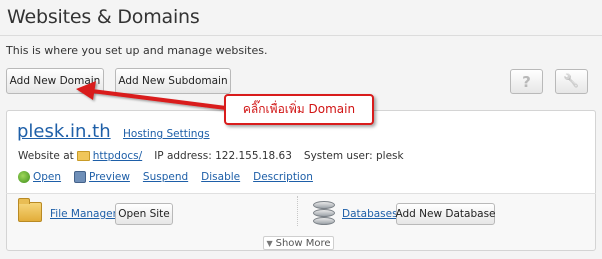 The image size is (602, 259). I want to click on annotation-callout: คลิ๊กเพื่อเพิ่ม Domain, so click(299, 109).